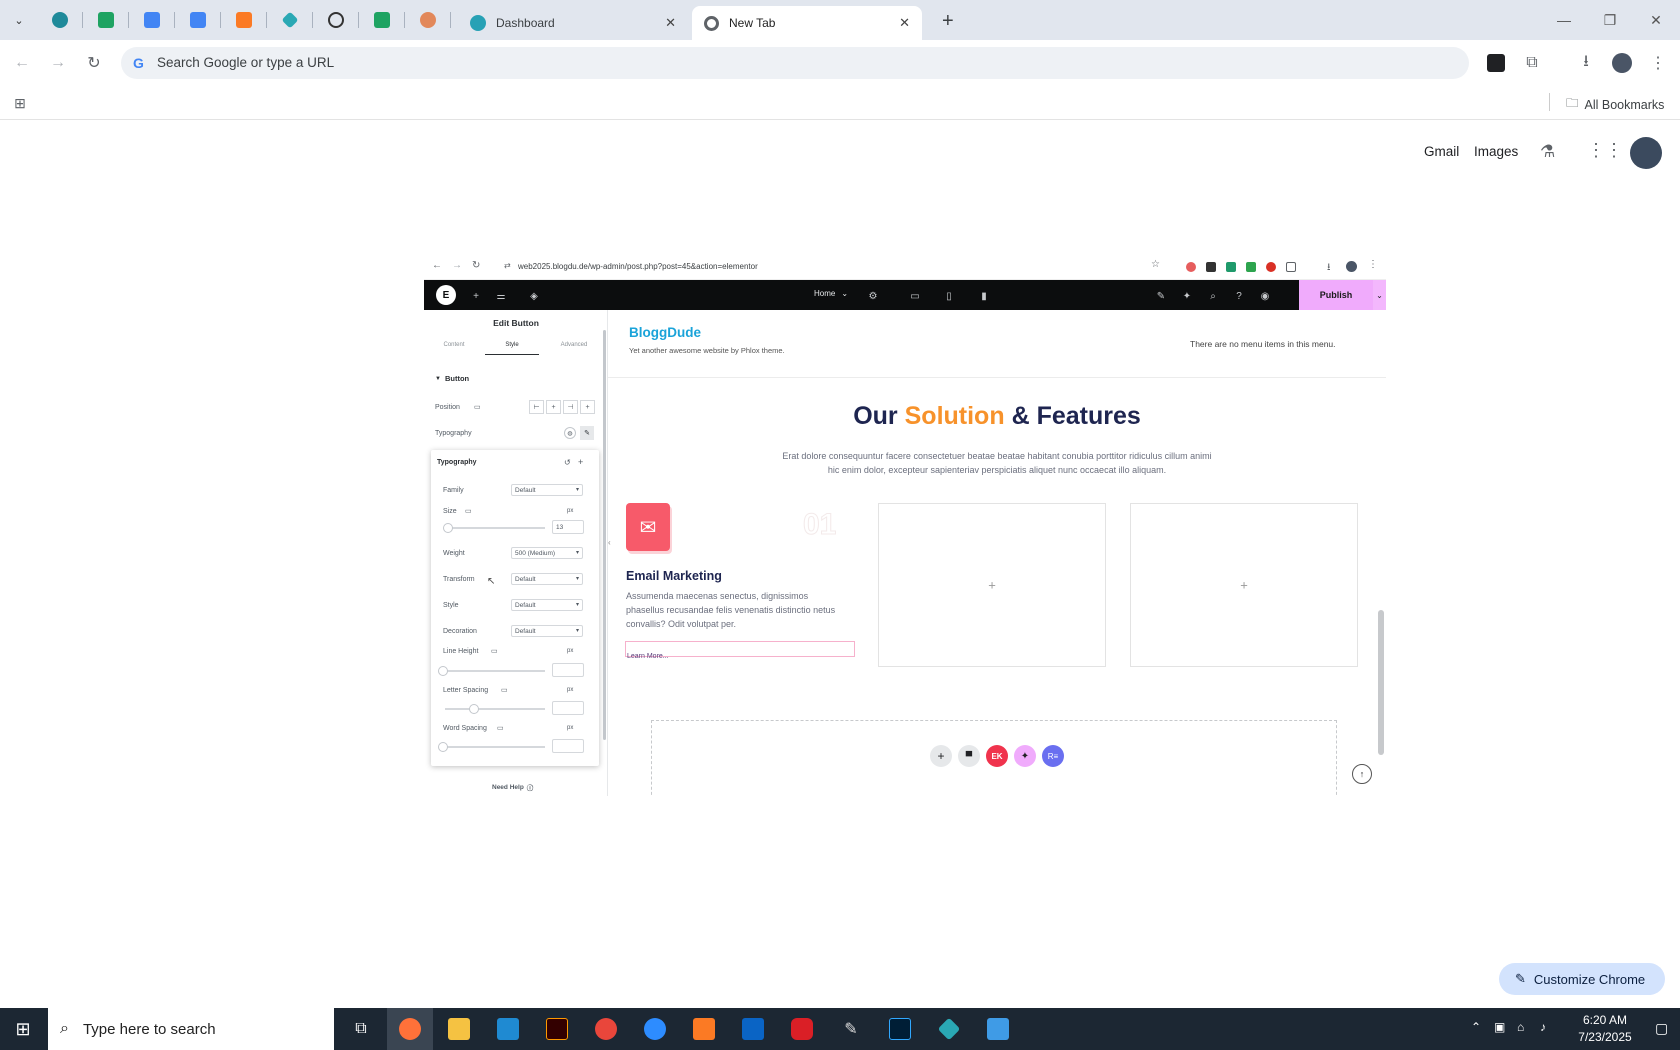 Image resolution: width=1680 pixels, height=1050 pixels. What do you see at coordinates (454, 345) in the screenshot?
I see `tab-content: Content` at bounding box center [454, 345].